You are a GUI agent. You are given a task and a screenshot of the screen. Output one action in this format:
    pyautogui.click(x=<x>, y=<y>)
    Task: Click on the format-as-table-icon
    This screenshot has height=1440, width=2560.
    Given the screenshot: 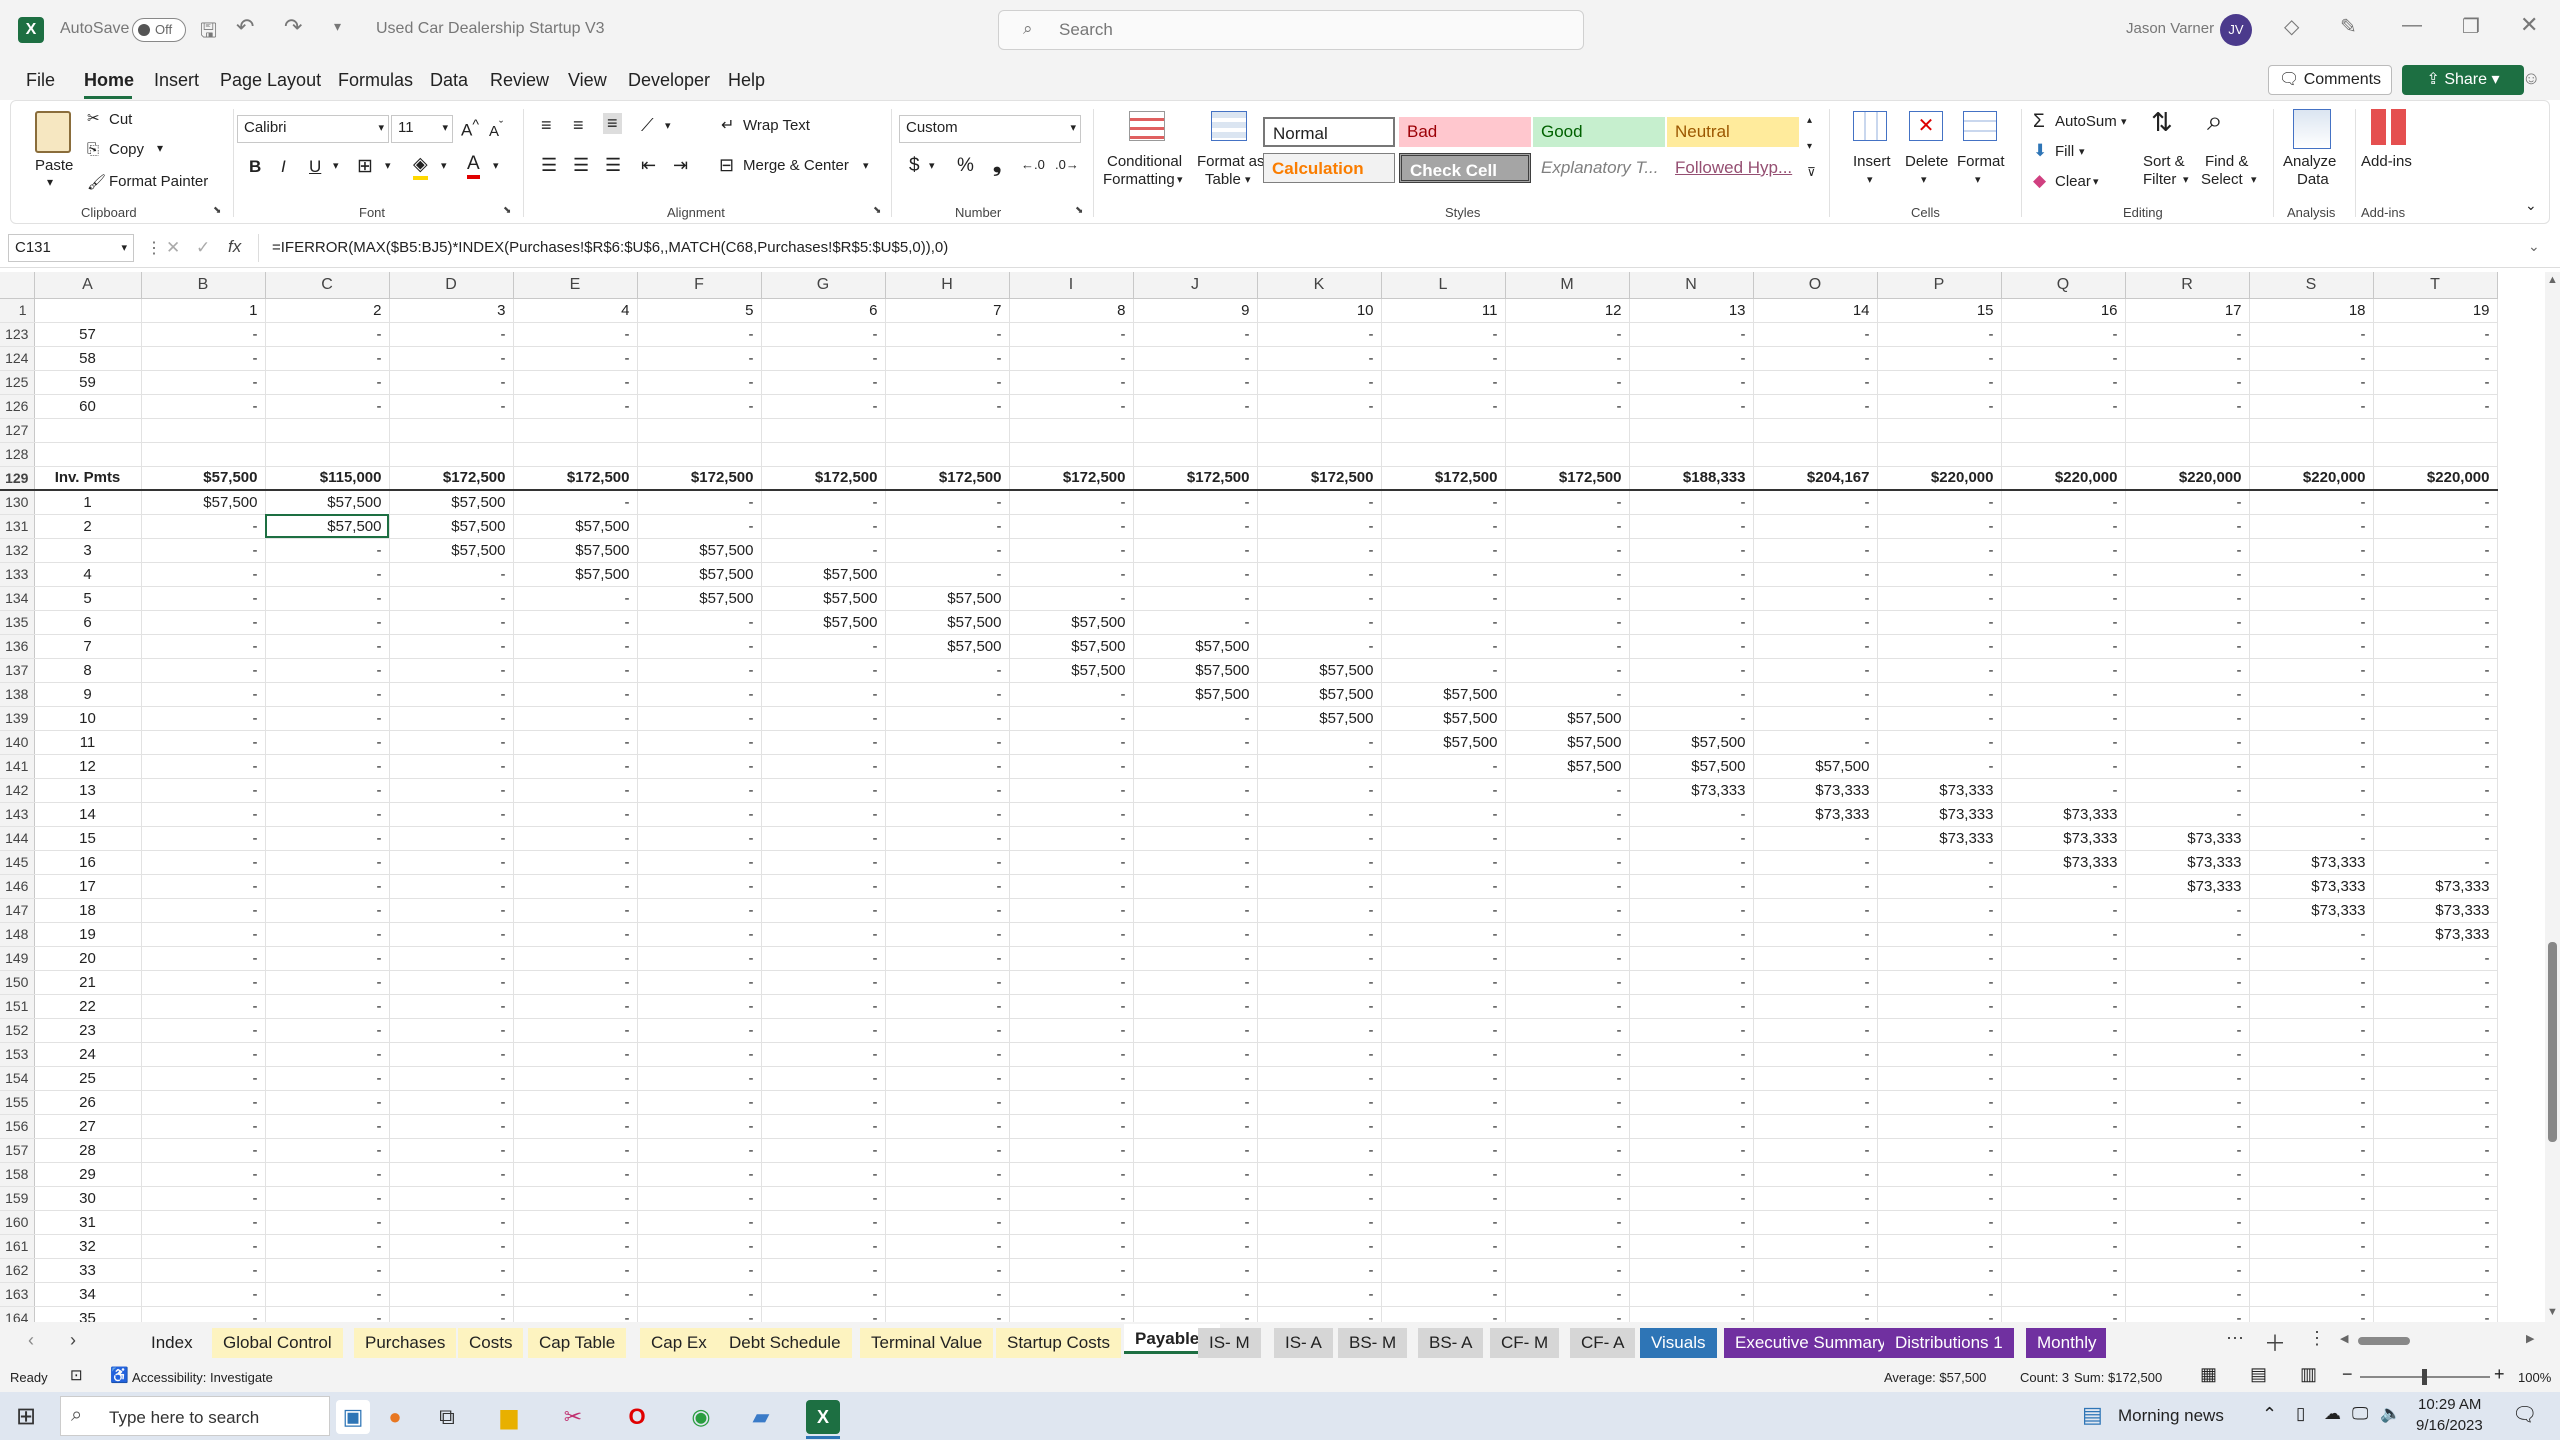 What is the action you would take?
    pyautogui.click(x=1229, y=126)
    